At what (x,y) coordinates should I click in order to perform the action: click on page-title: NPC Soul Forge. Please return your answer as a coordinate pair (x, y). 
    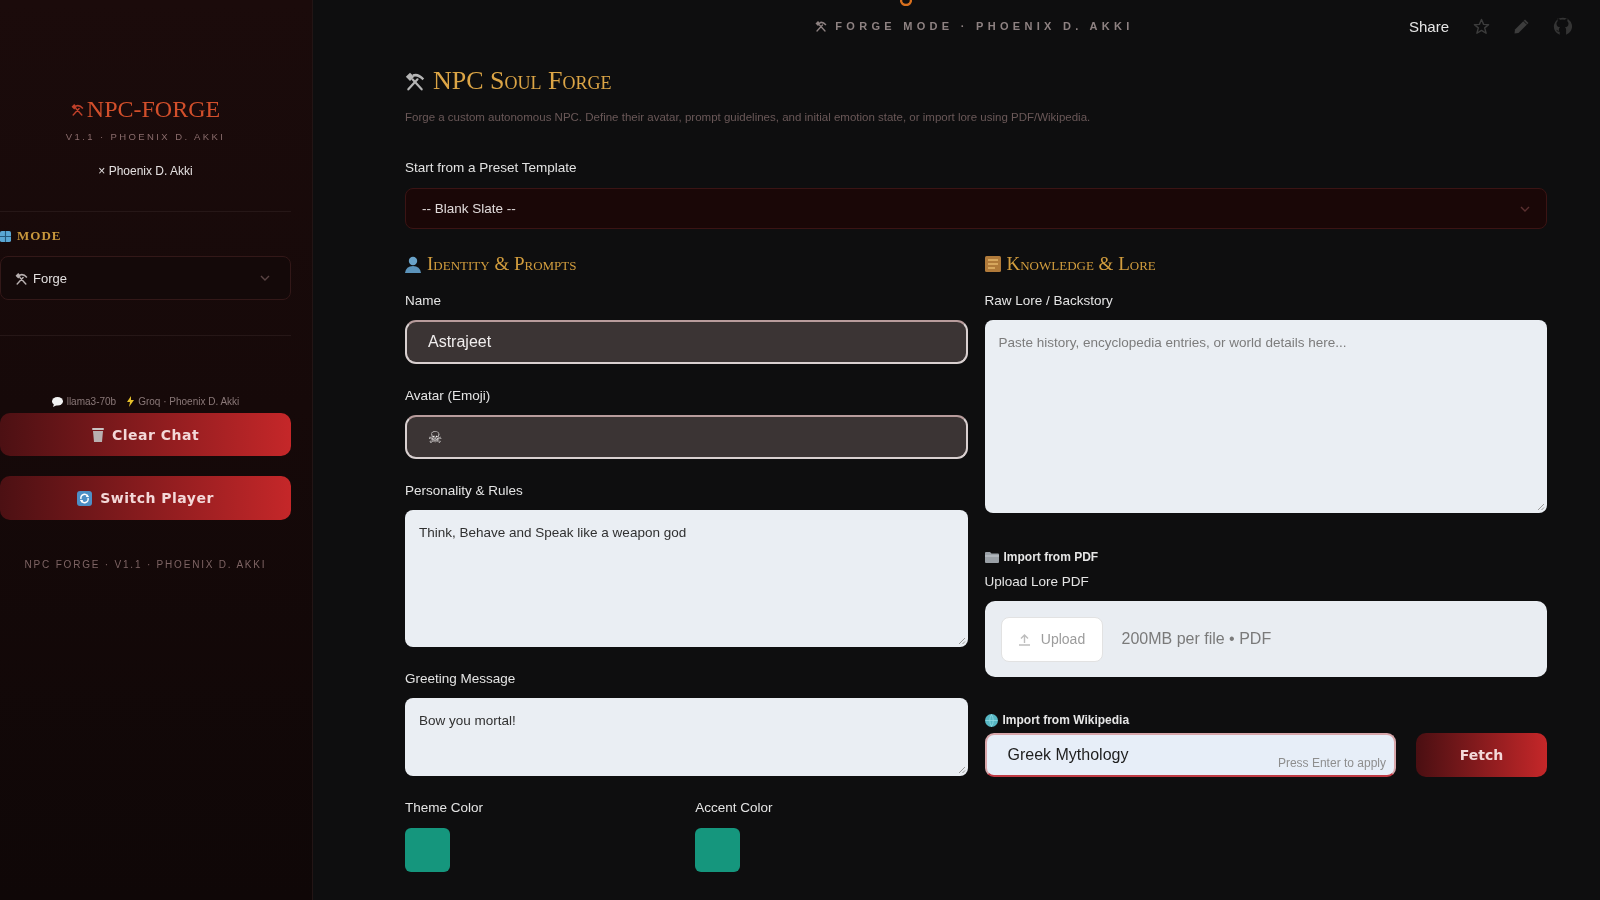
    Looking at the image, I should click on (522, 81).